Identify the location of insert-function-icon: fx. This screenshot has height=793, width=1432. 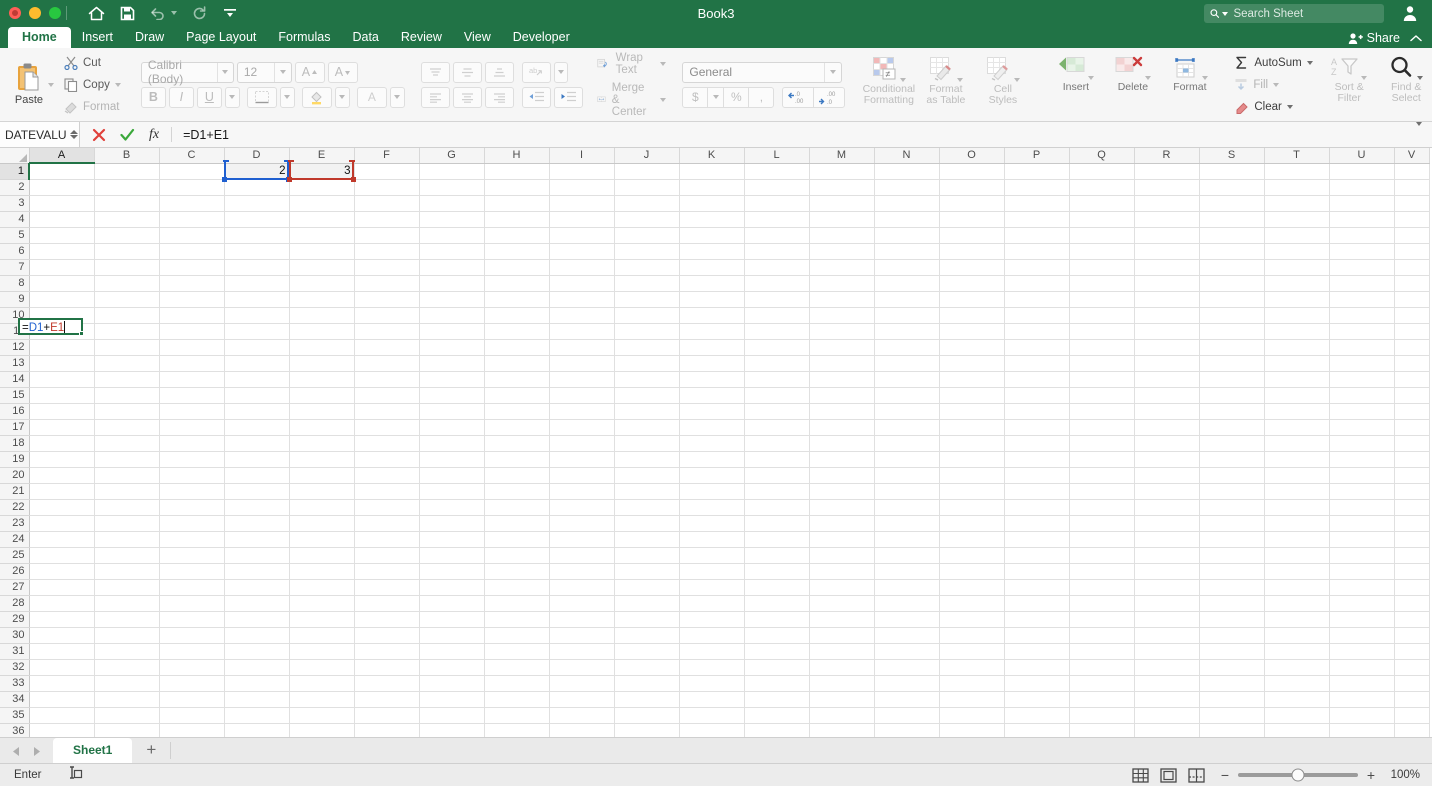
(154, 135).